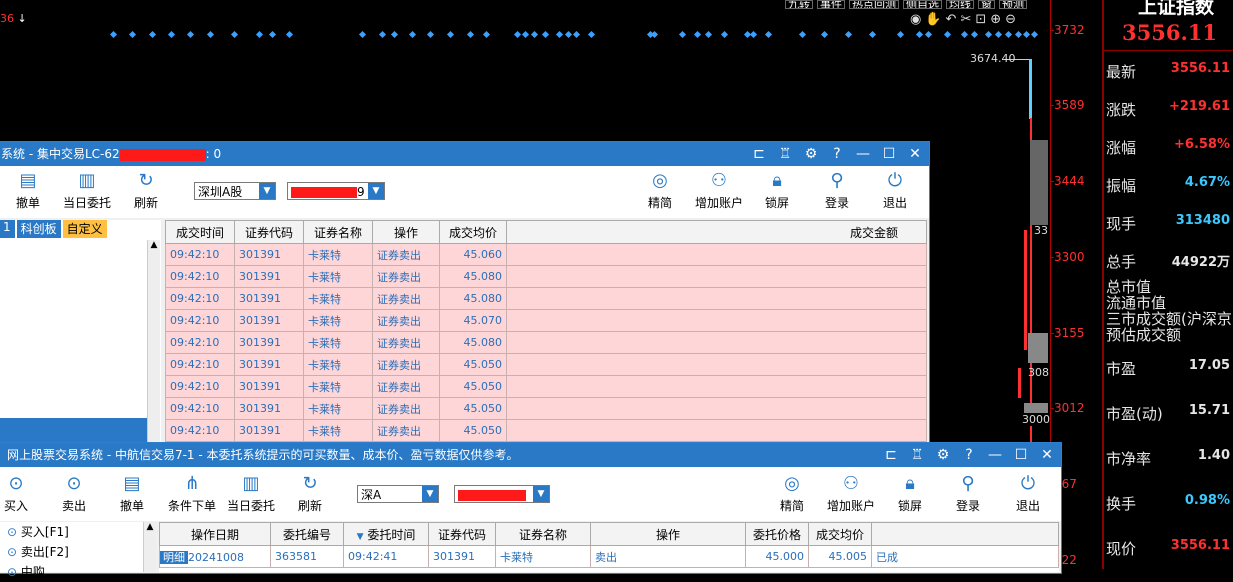 This screenshot has width=1233, height=582. Describe the element at coordinates (215, 534) in the screenshot. I see `column-header: 操作日期` at that location.